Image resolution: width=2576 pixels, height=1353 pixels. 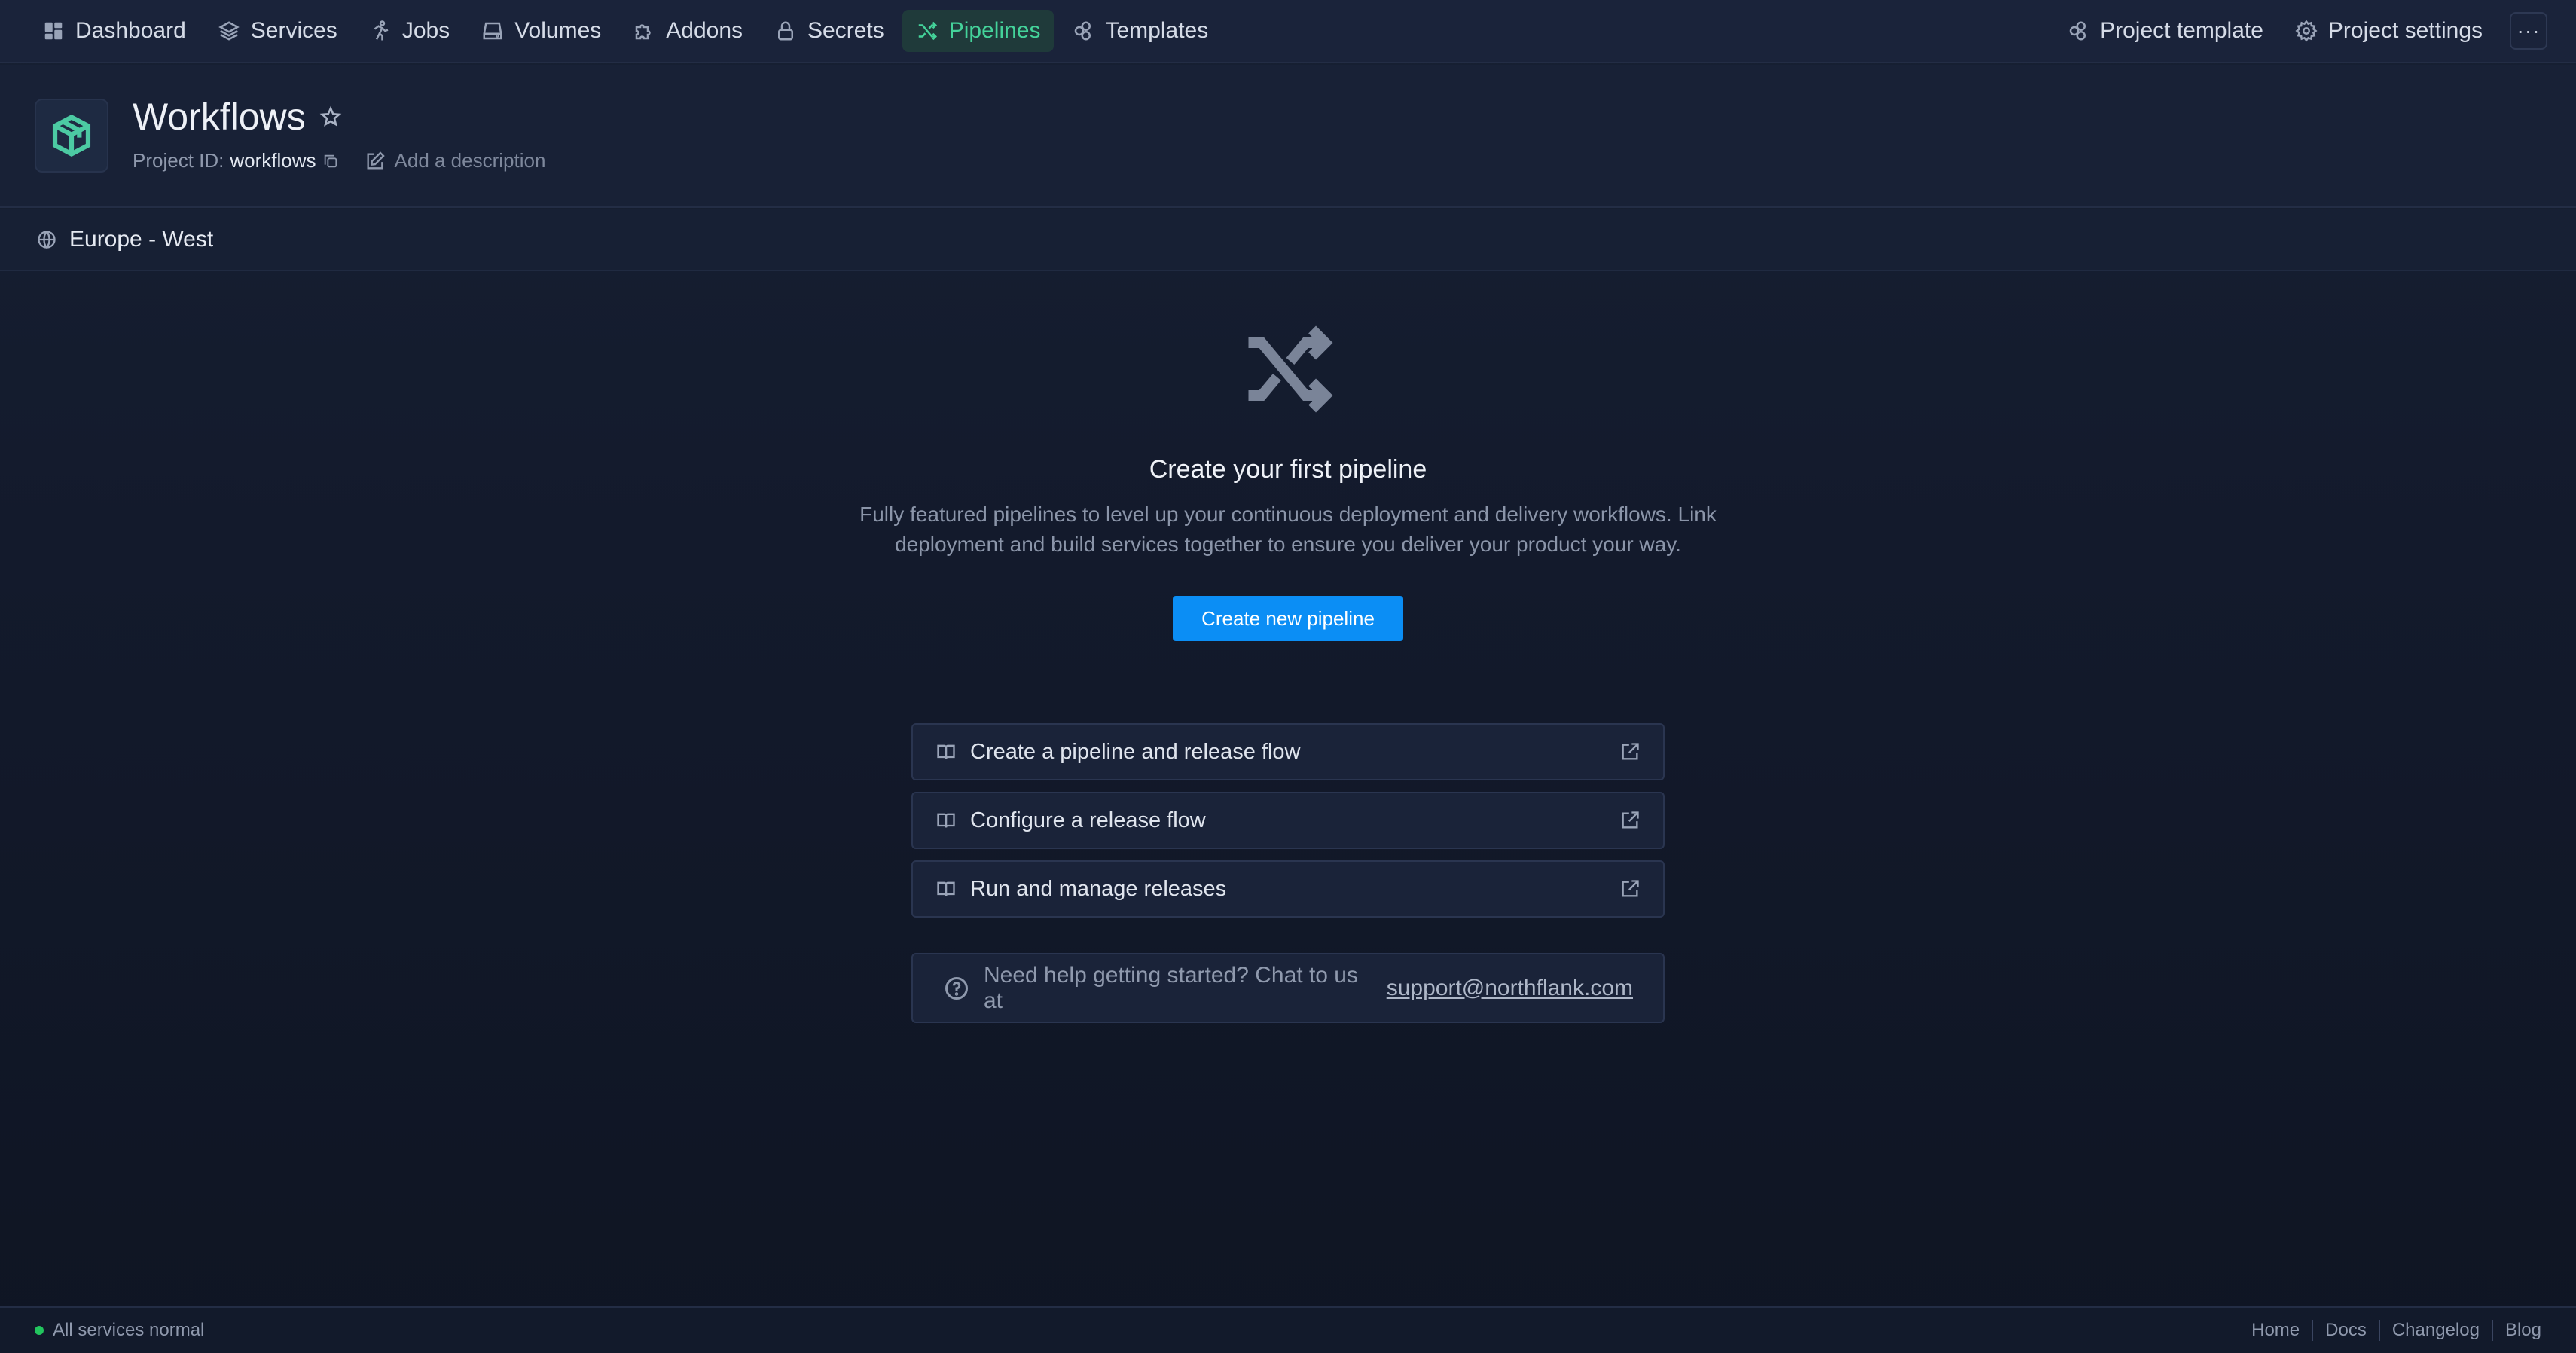 What do you see at coordinates (1157, 30) in the screenshot?
I see `nav-item-label: Templates` at bounding box center [1157, 30].